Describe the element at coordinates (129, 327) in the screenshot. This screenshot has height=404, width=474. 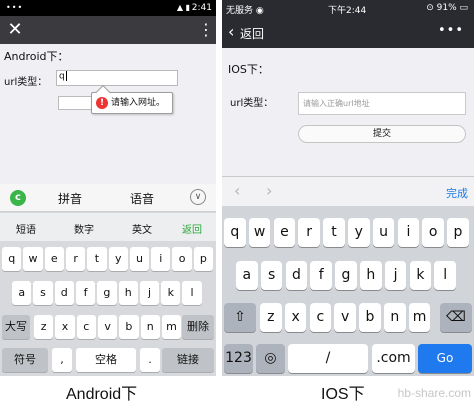
I see `key-a-r3-5: b` at that location.